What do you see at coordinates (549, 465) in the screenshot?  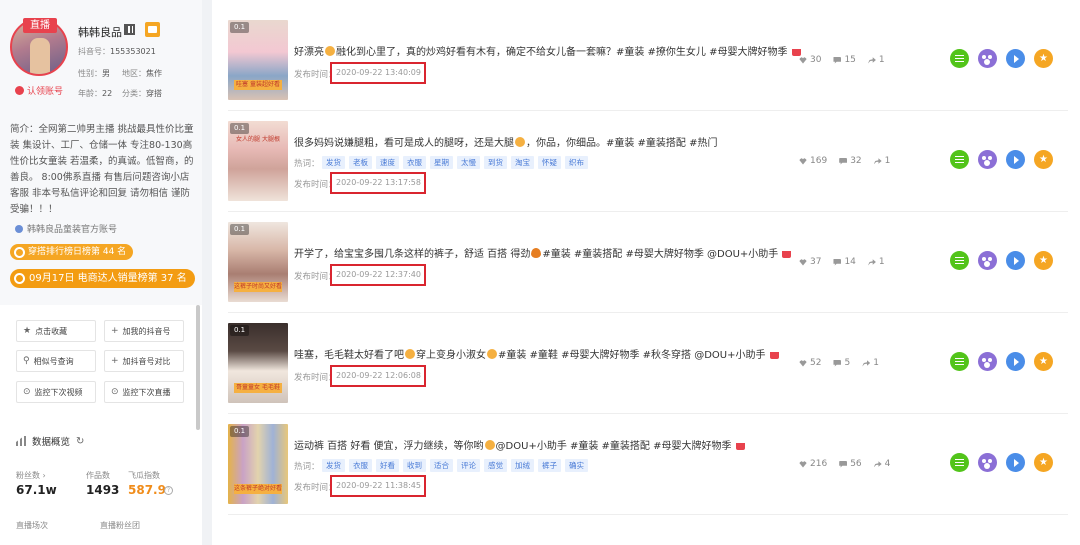 I see `hot-word-tag: 裤子` at bounding box center [549, 465].